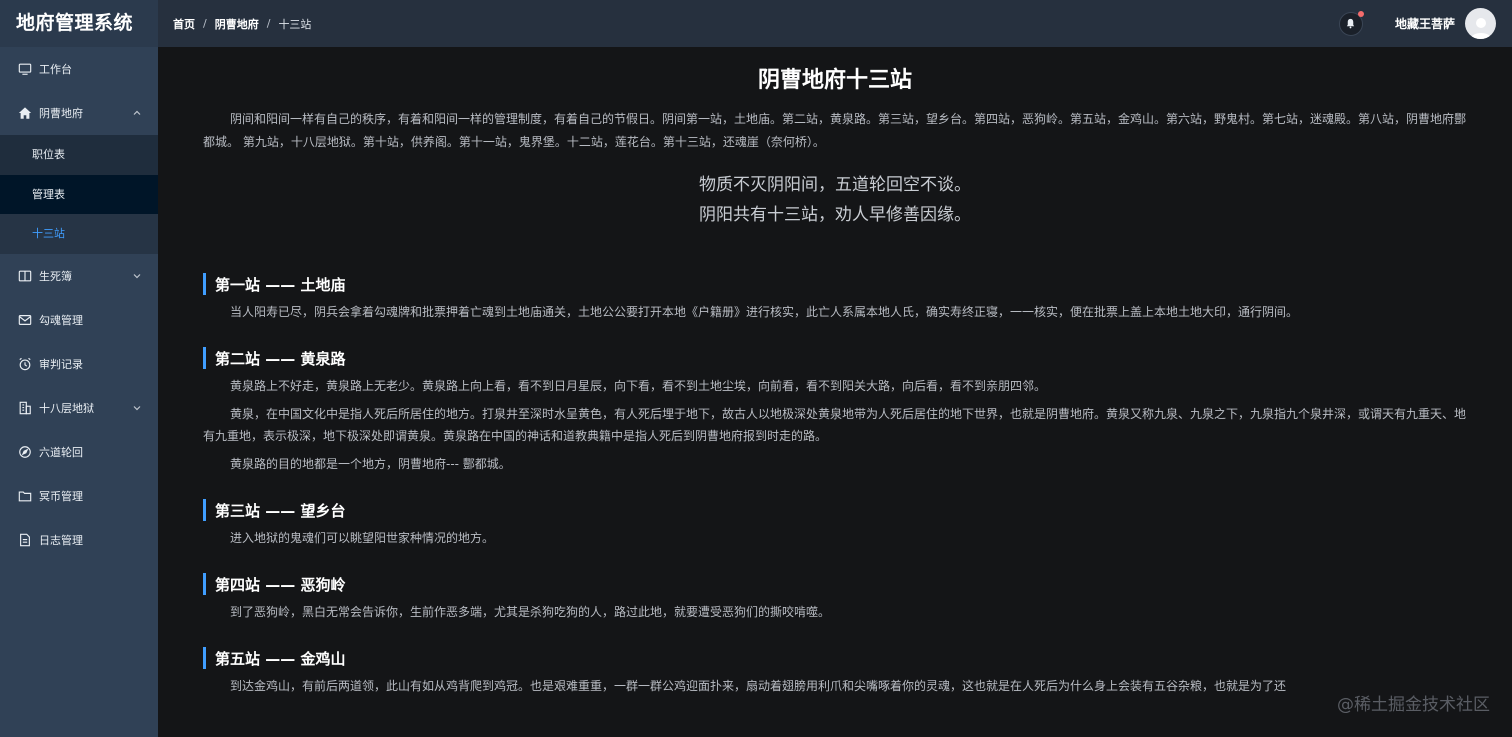  What do you see at coordinates (61, 452) in the screenshot?
I see `sidebar-item-label: 六道轮回` at bounding box center [61, 452].